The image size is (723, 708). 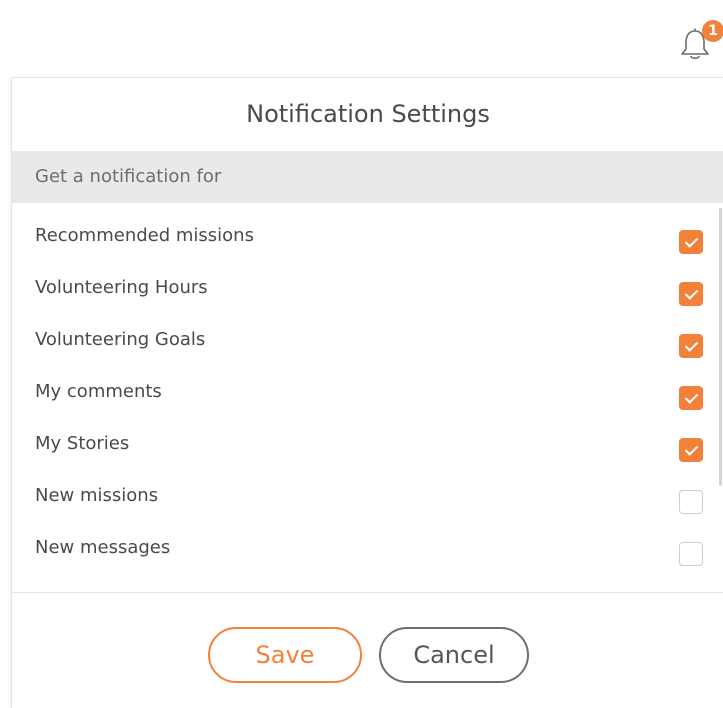 I want to click on panel-title: Notification Settings, so click(x=368, y=114).